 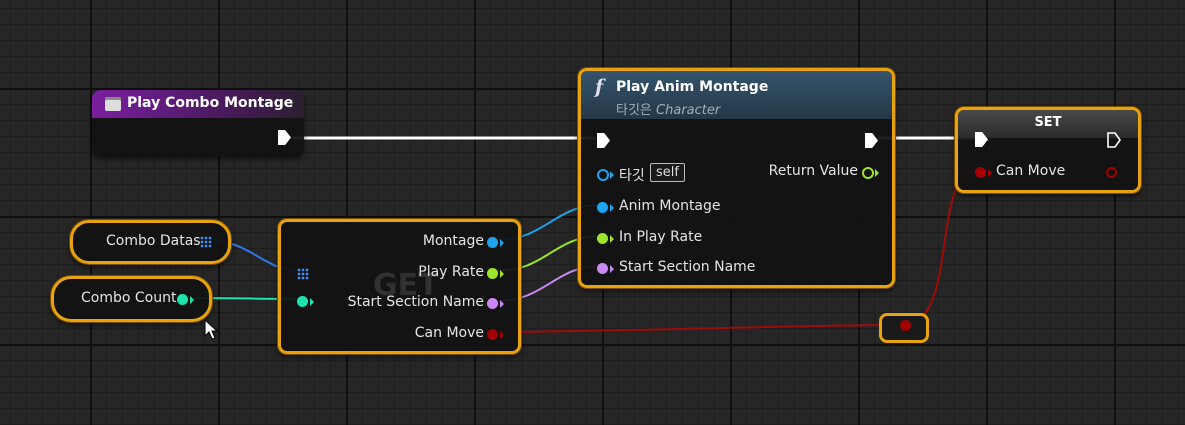 I want to click on get-montage-label: Montage, so click(x=453, y=241).